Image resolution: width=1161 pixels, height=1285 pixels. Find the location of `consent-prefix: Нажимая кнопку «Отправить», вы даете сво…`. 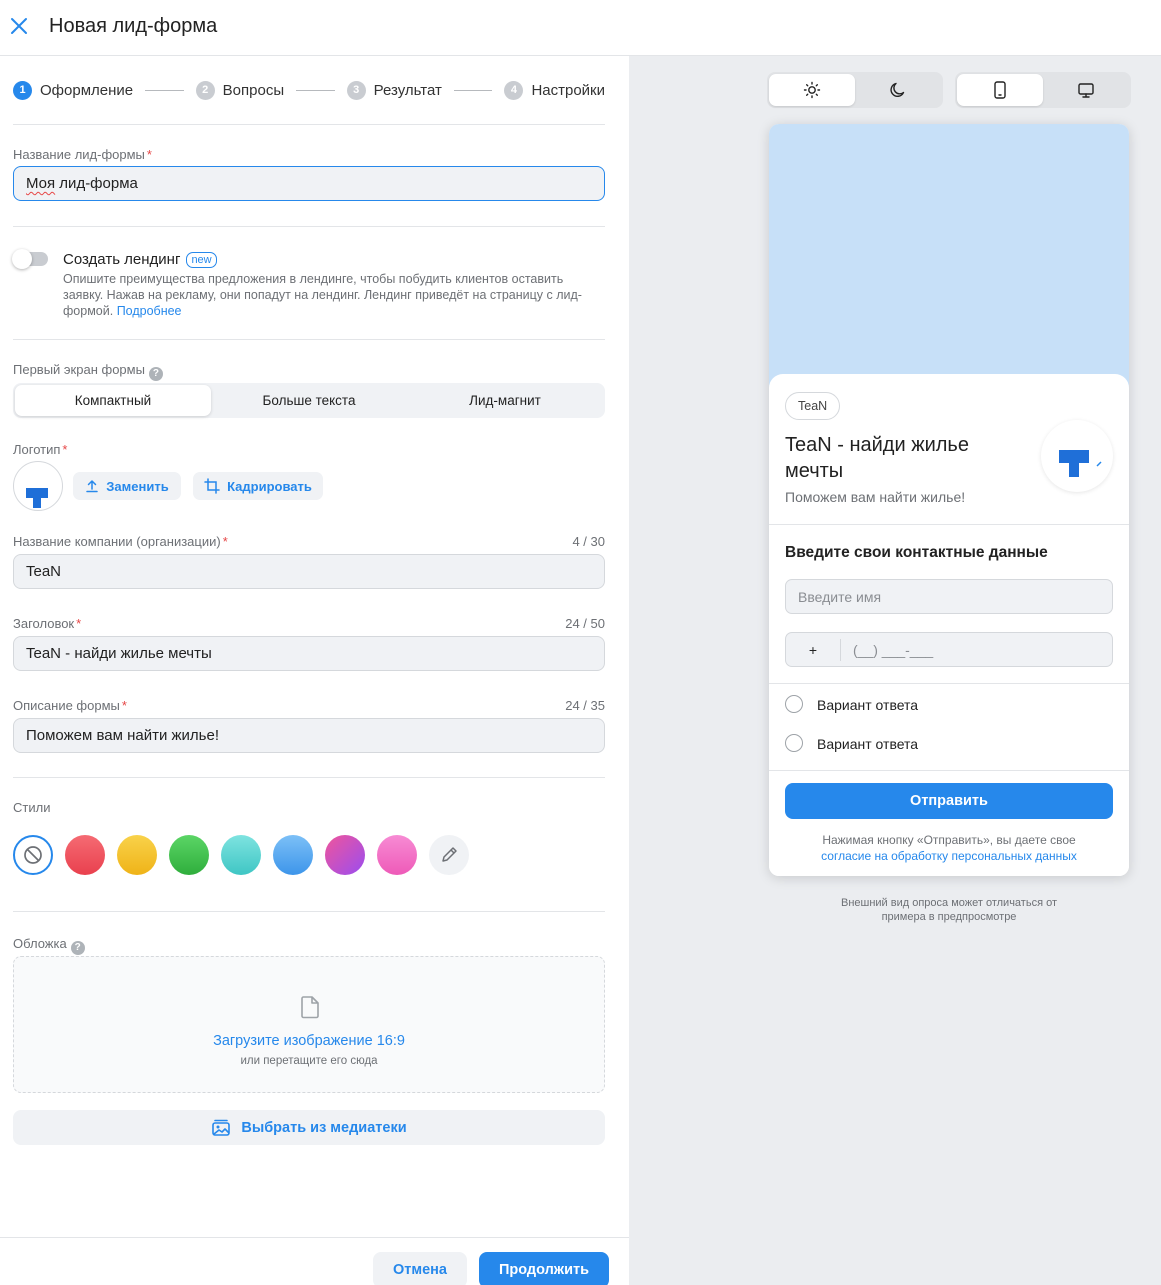

consent-prefix: Нажимая кнопку «Отправить», вы даете сво… is located at coordinates (949, 840).